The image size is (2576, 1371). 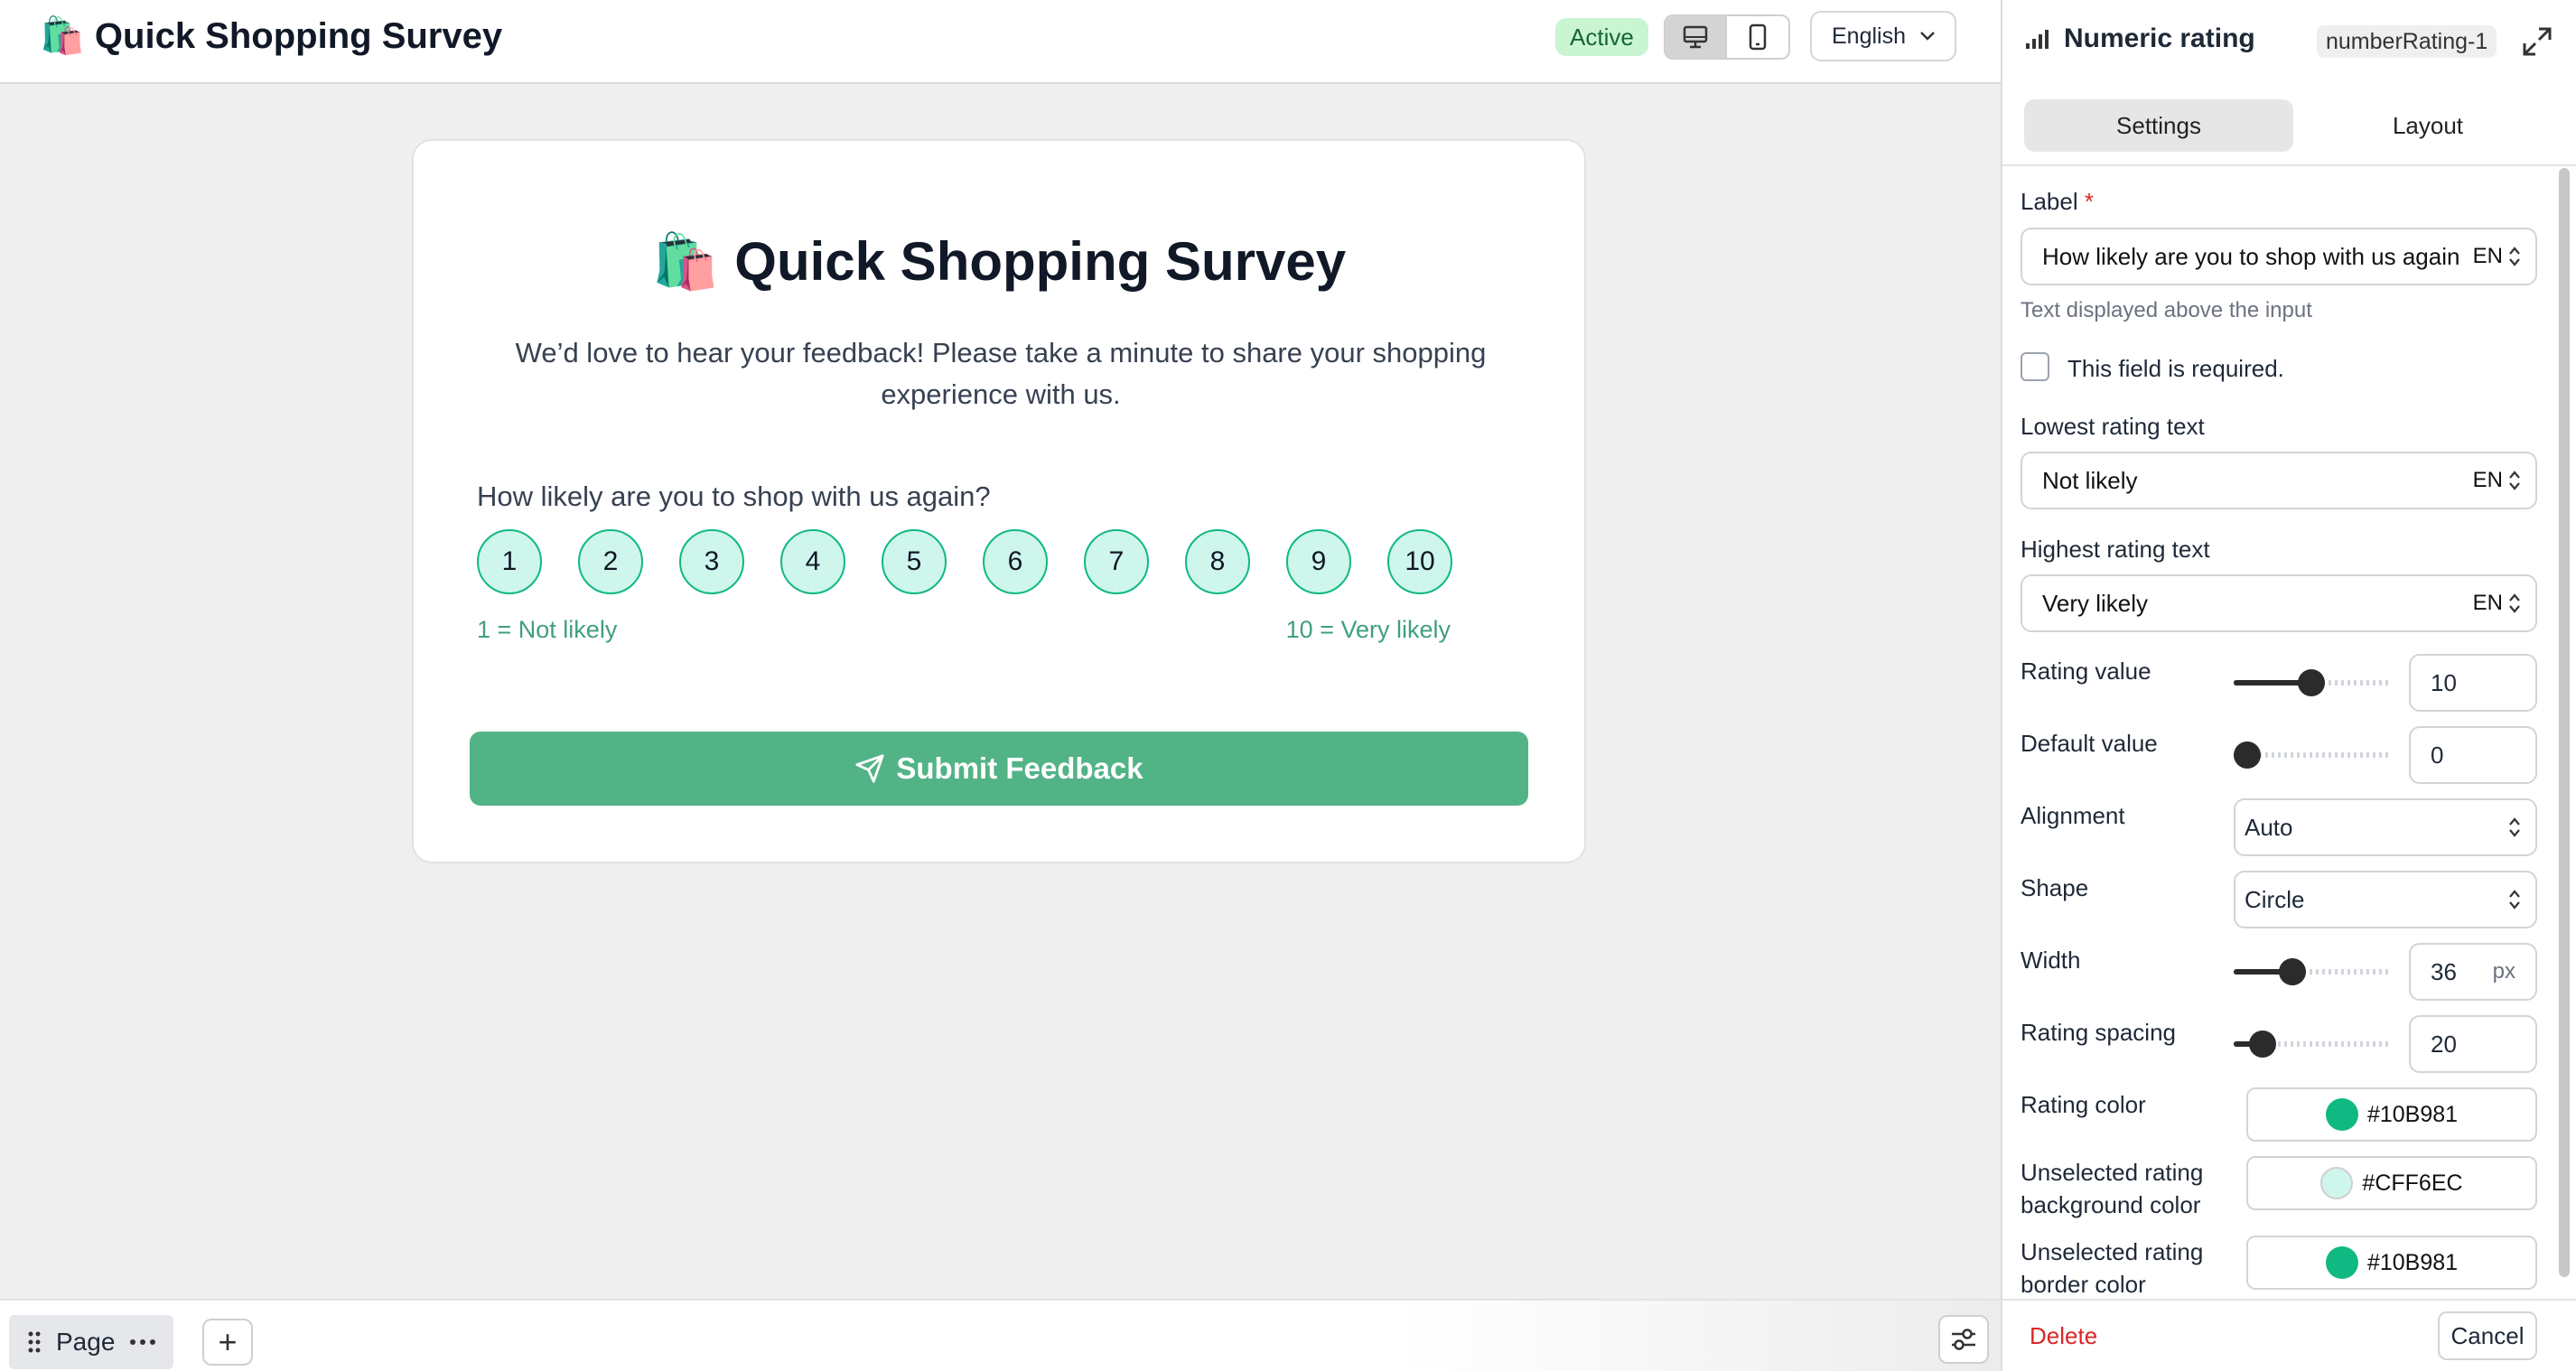 What do you see at coordinates (2111, 1204) in the screenshot?
I see `unselected-bg-label-line-2: background color` at bounding box center [2111, 1204].